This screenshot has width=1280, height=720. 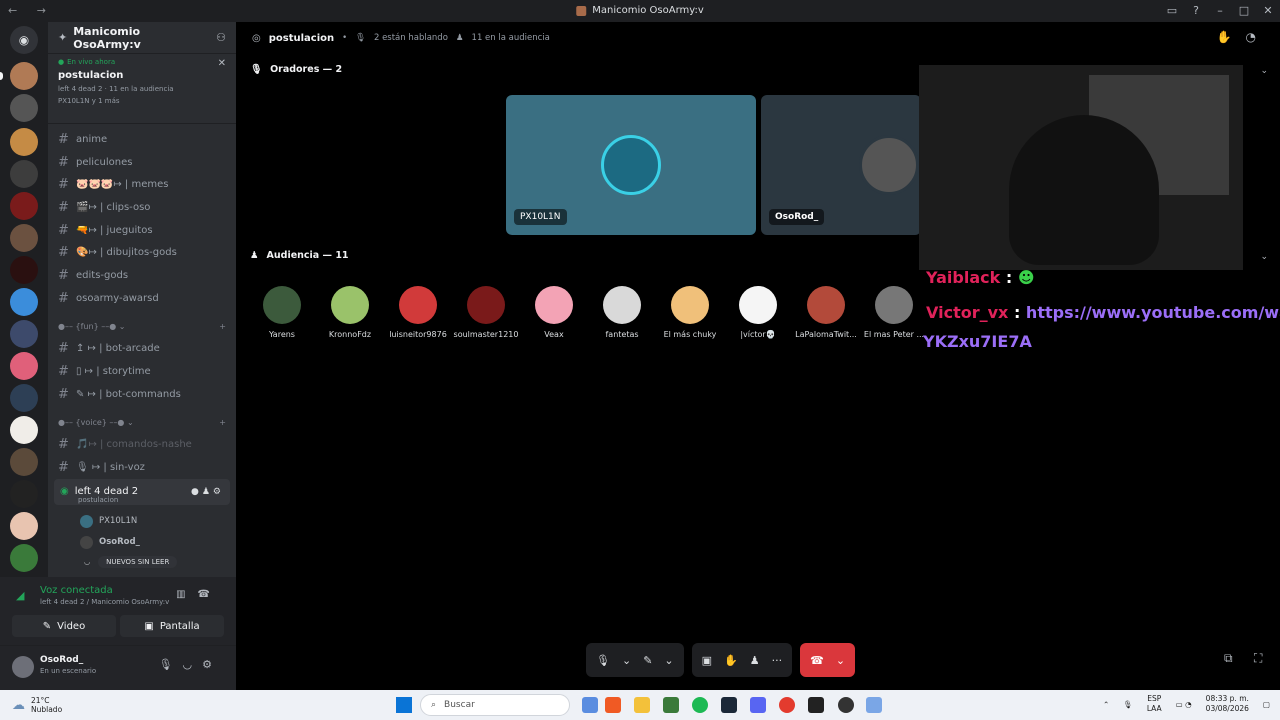 What do you see at coordinates (700, 705) in the screenshot?
I see `spotify-icon` at bounding box center [700, 705].